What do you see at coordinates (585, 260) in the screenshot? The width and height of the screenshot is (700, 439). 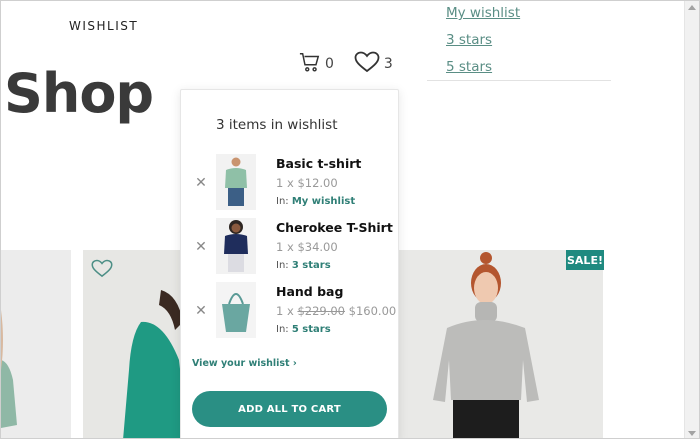 I see `sale-badge: SALE!` at bounding box center [585, 260].